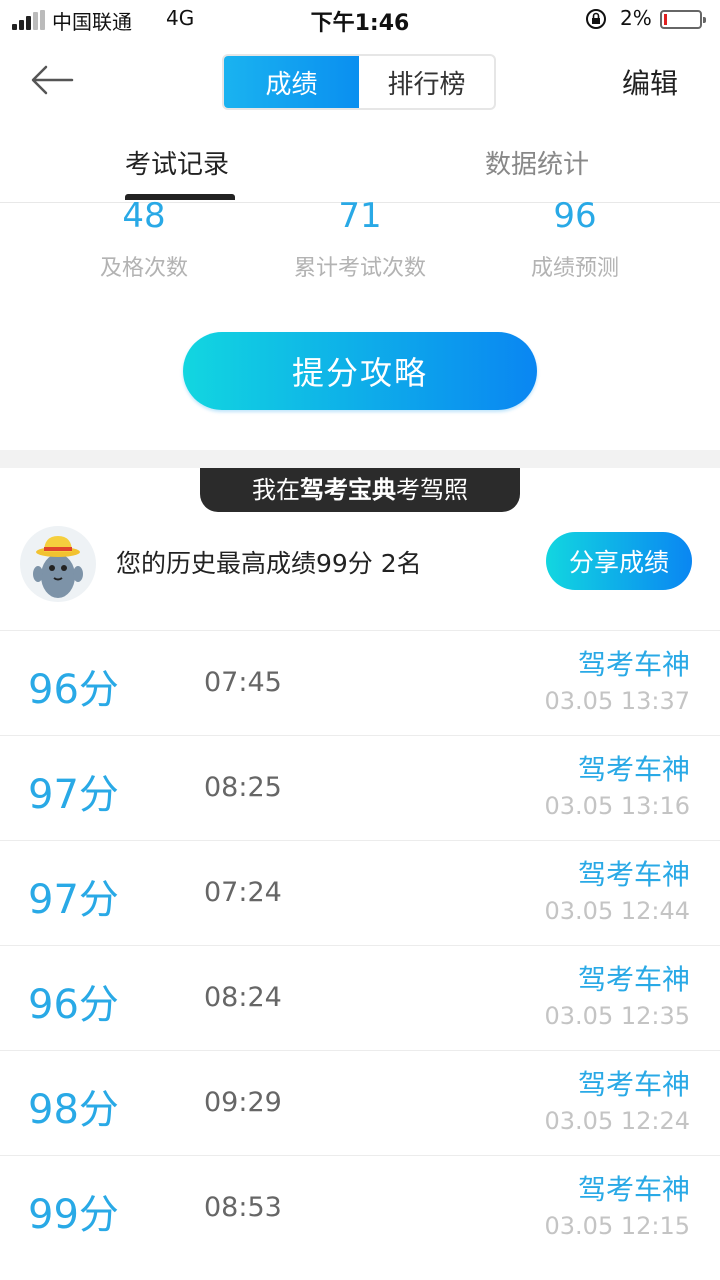 This screenshot has height=1280, width=720. I want to click on cactus-mascot-icon, so click(58, 567).